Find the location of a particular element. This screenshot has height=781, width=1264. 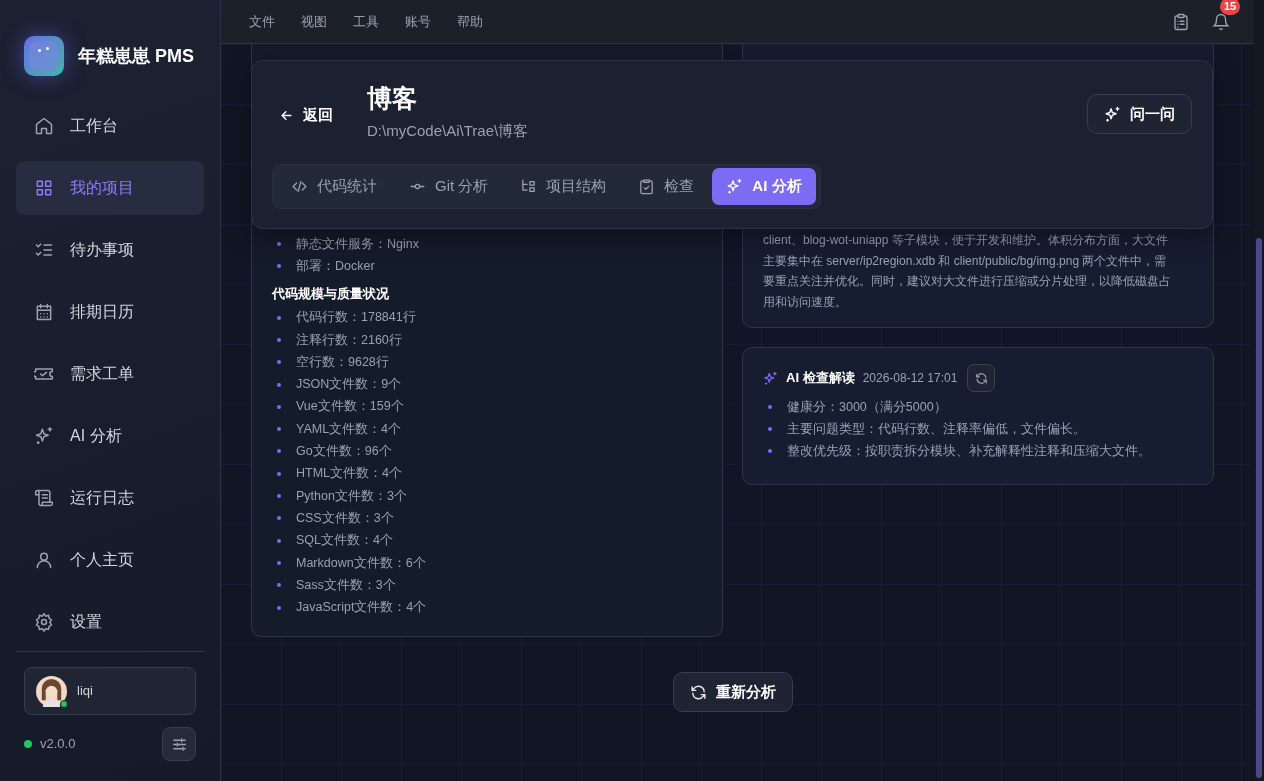

tab: 项目结构 is located at coordinates (563, 186).